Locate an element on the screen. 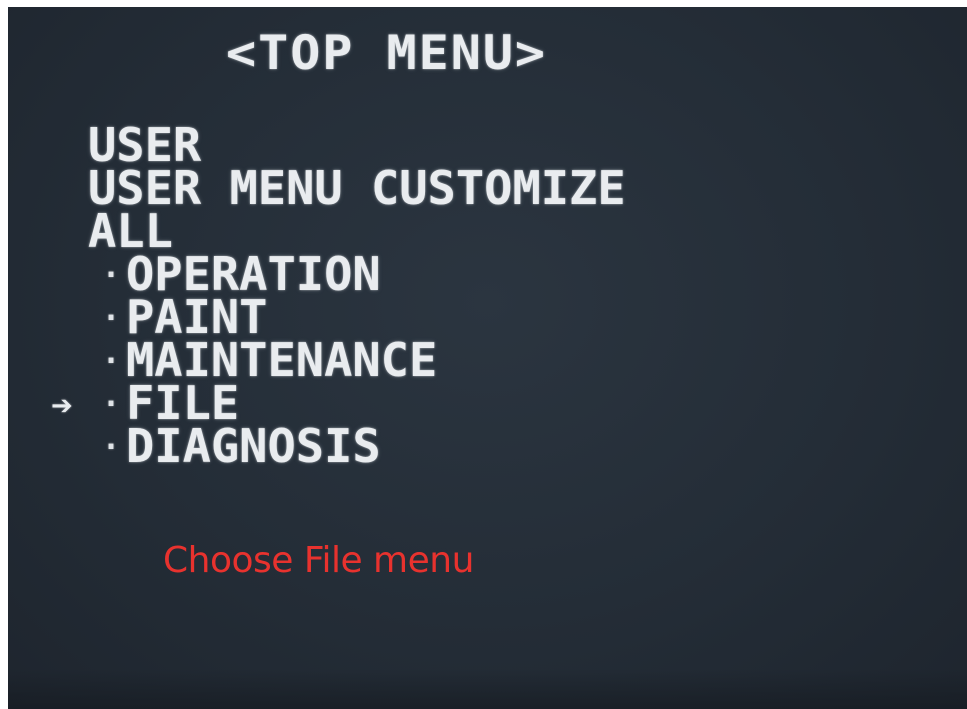 The width and height of the screenshot is (967, 709). menu-item-diagnosis: · DIAGNOSIS is located at coordinates (308, 447).